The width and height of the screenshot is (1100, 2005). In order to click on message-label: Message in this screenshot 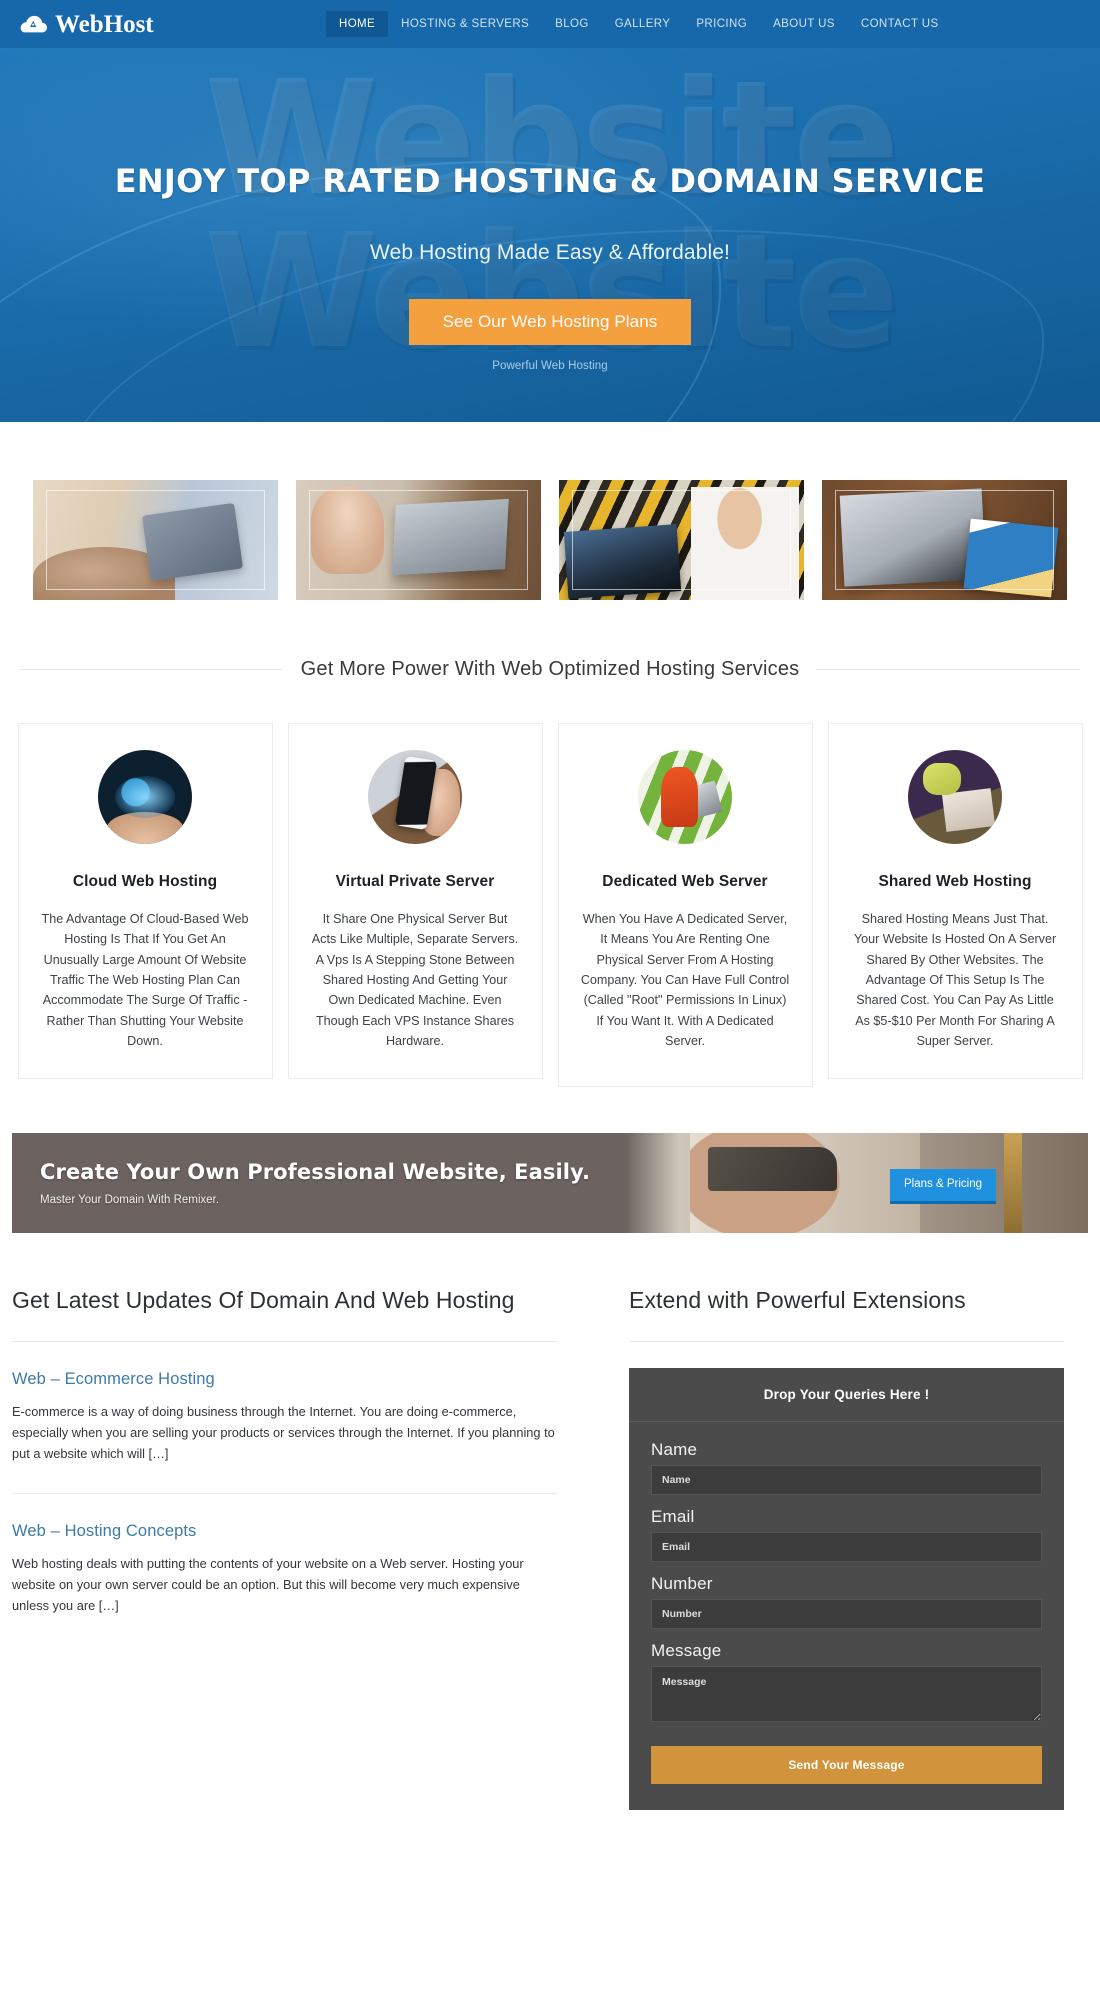, I will do `click(686, 1650)`.